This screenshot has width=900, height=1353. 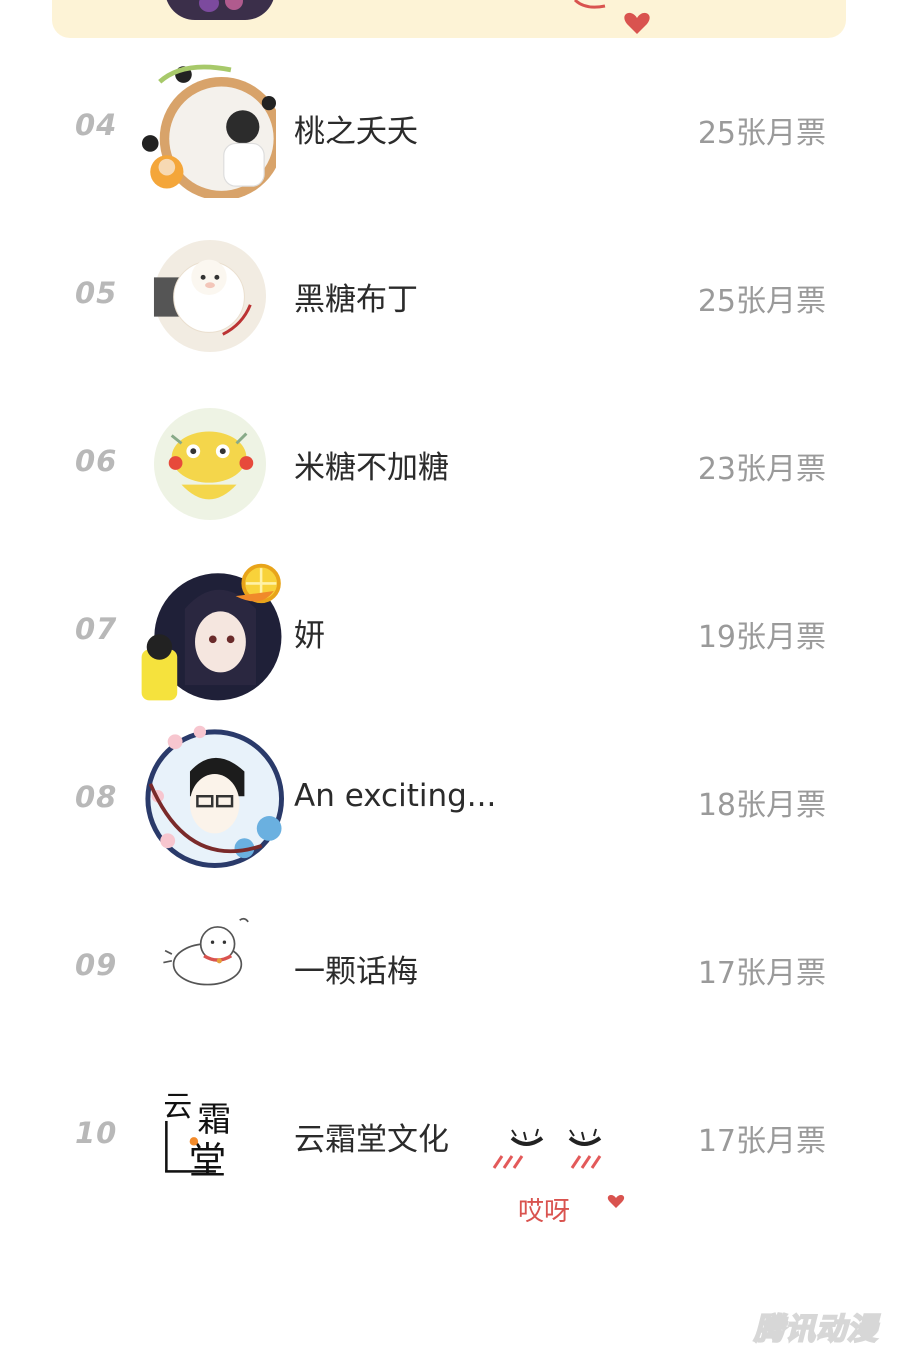 I want to click on leaderboard-row: 05 黑糖布丁 25张月票, so click(x=450, y=298).